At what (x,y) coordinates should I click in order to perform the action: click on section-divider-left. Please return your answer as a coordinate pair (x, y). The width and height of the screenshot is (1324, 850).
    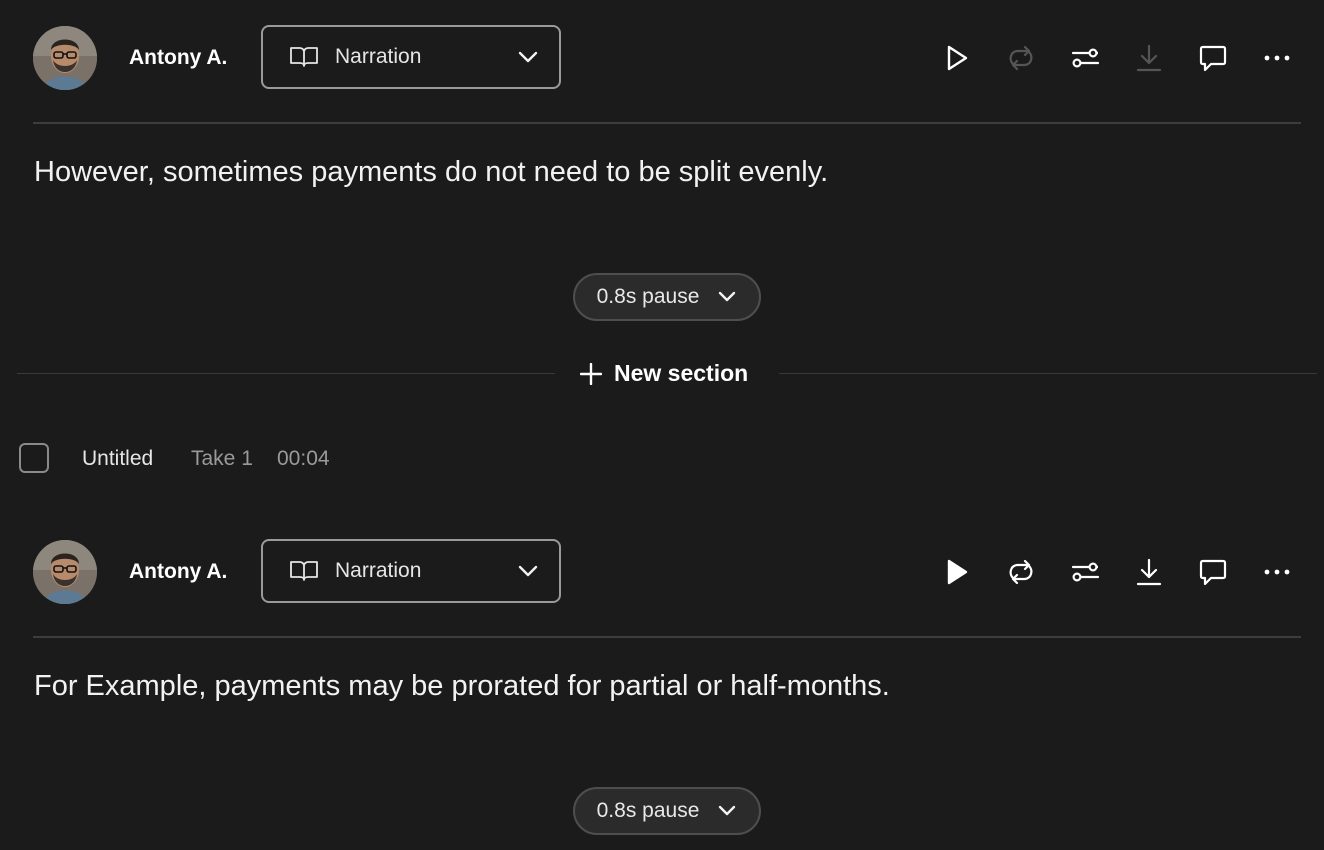
    Looking at the image, I should click on (286, 373).